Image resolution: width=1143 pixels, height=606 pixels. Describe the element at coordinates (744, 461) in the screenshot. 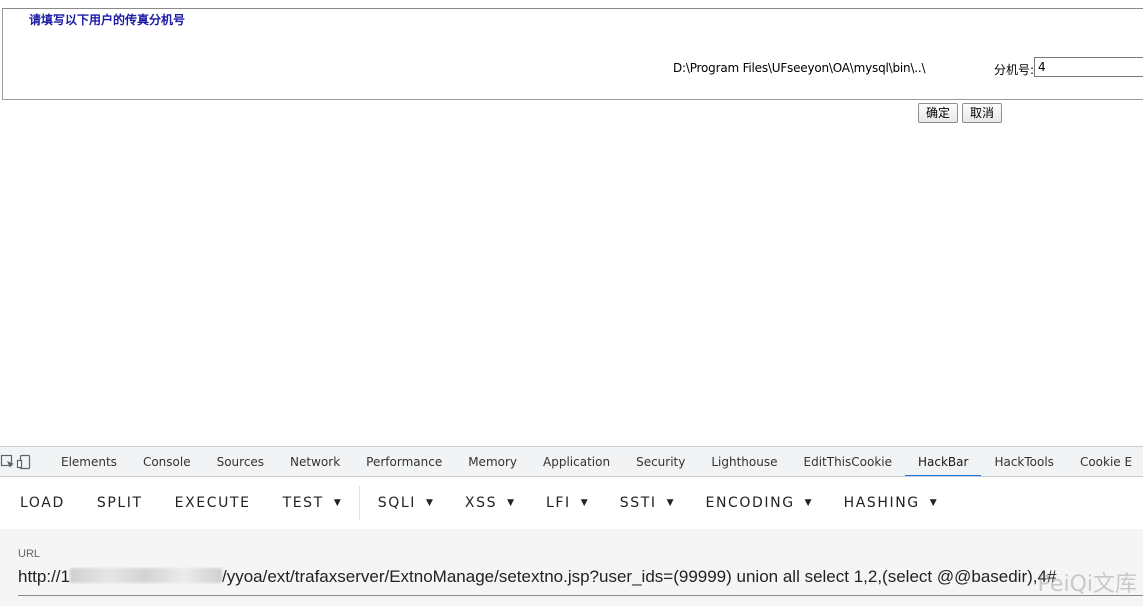

I see `tab-lighthouse: Lighthouse` at that location.